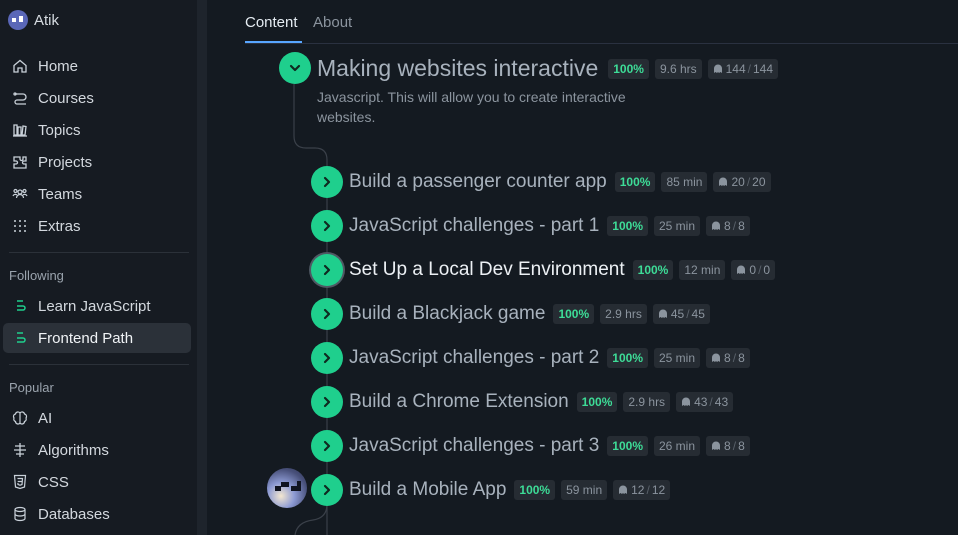 The width and height of the screenshot is (958, 535). What do you see at coordinates (474, 446) in the screenshot?
I see `lesson-title: JavaScript challenges - part 3` at bounding box center [474, 446].